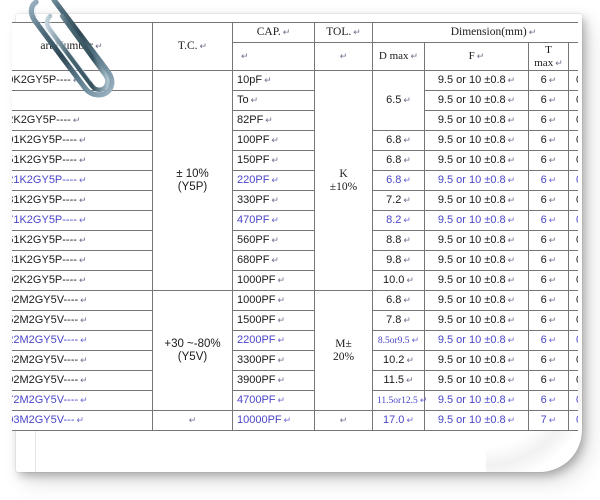 This screenshot has width=600, height=500. What do you see at coordinates (82, 361) in the screenshot?
I see `cell-part-number: 0332M2GY5V----↵` at bounding box center [82, 361].